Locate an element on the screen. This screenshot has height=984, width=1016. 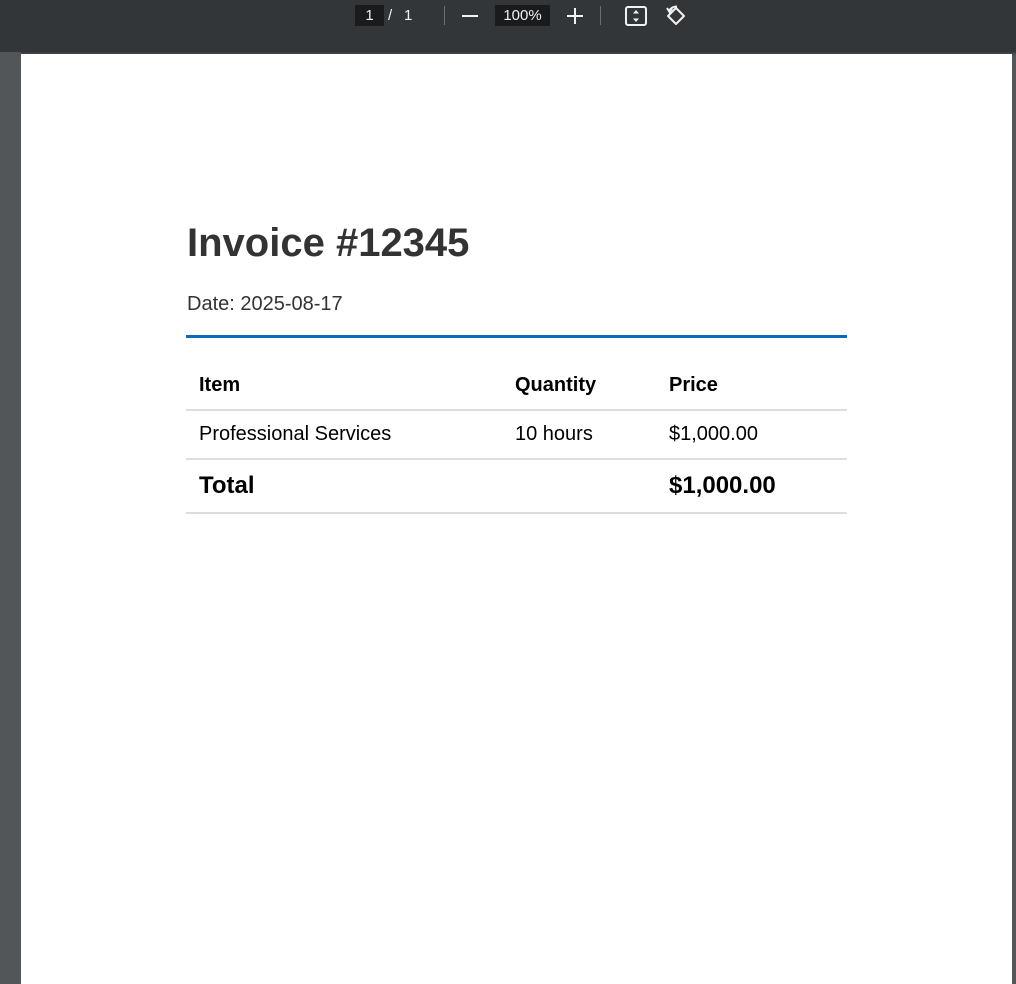
zoom-in-button is located at coordinates (575, 16).